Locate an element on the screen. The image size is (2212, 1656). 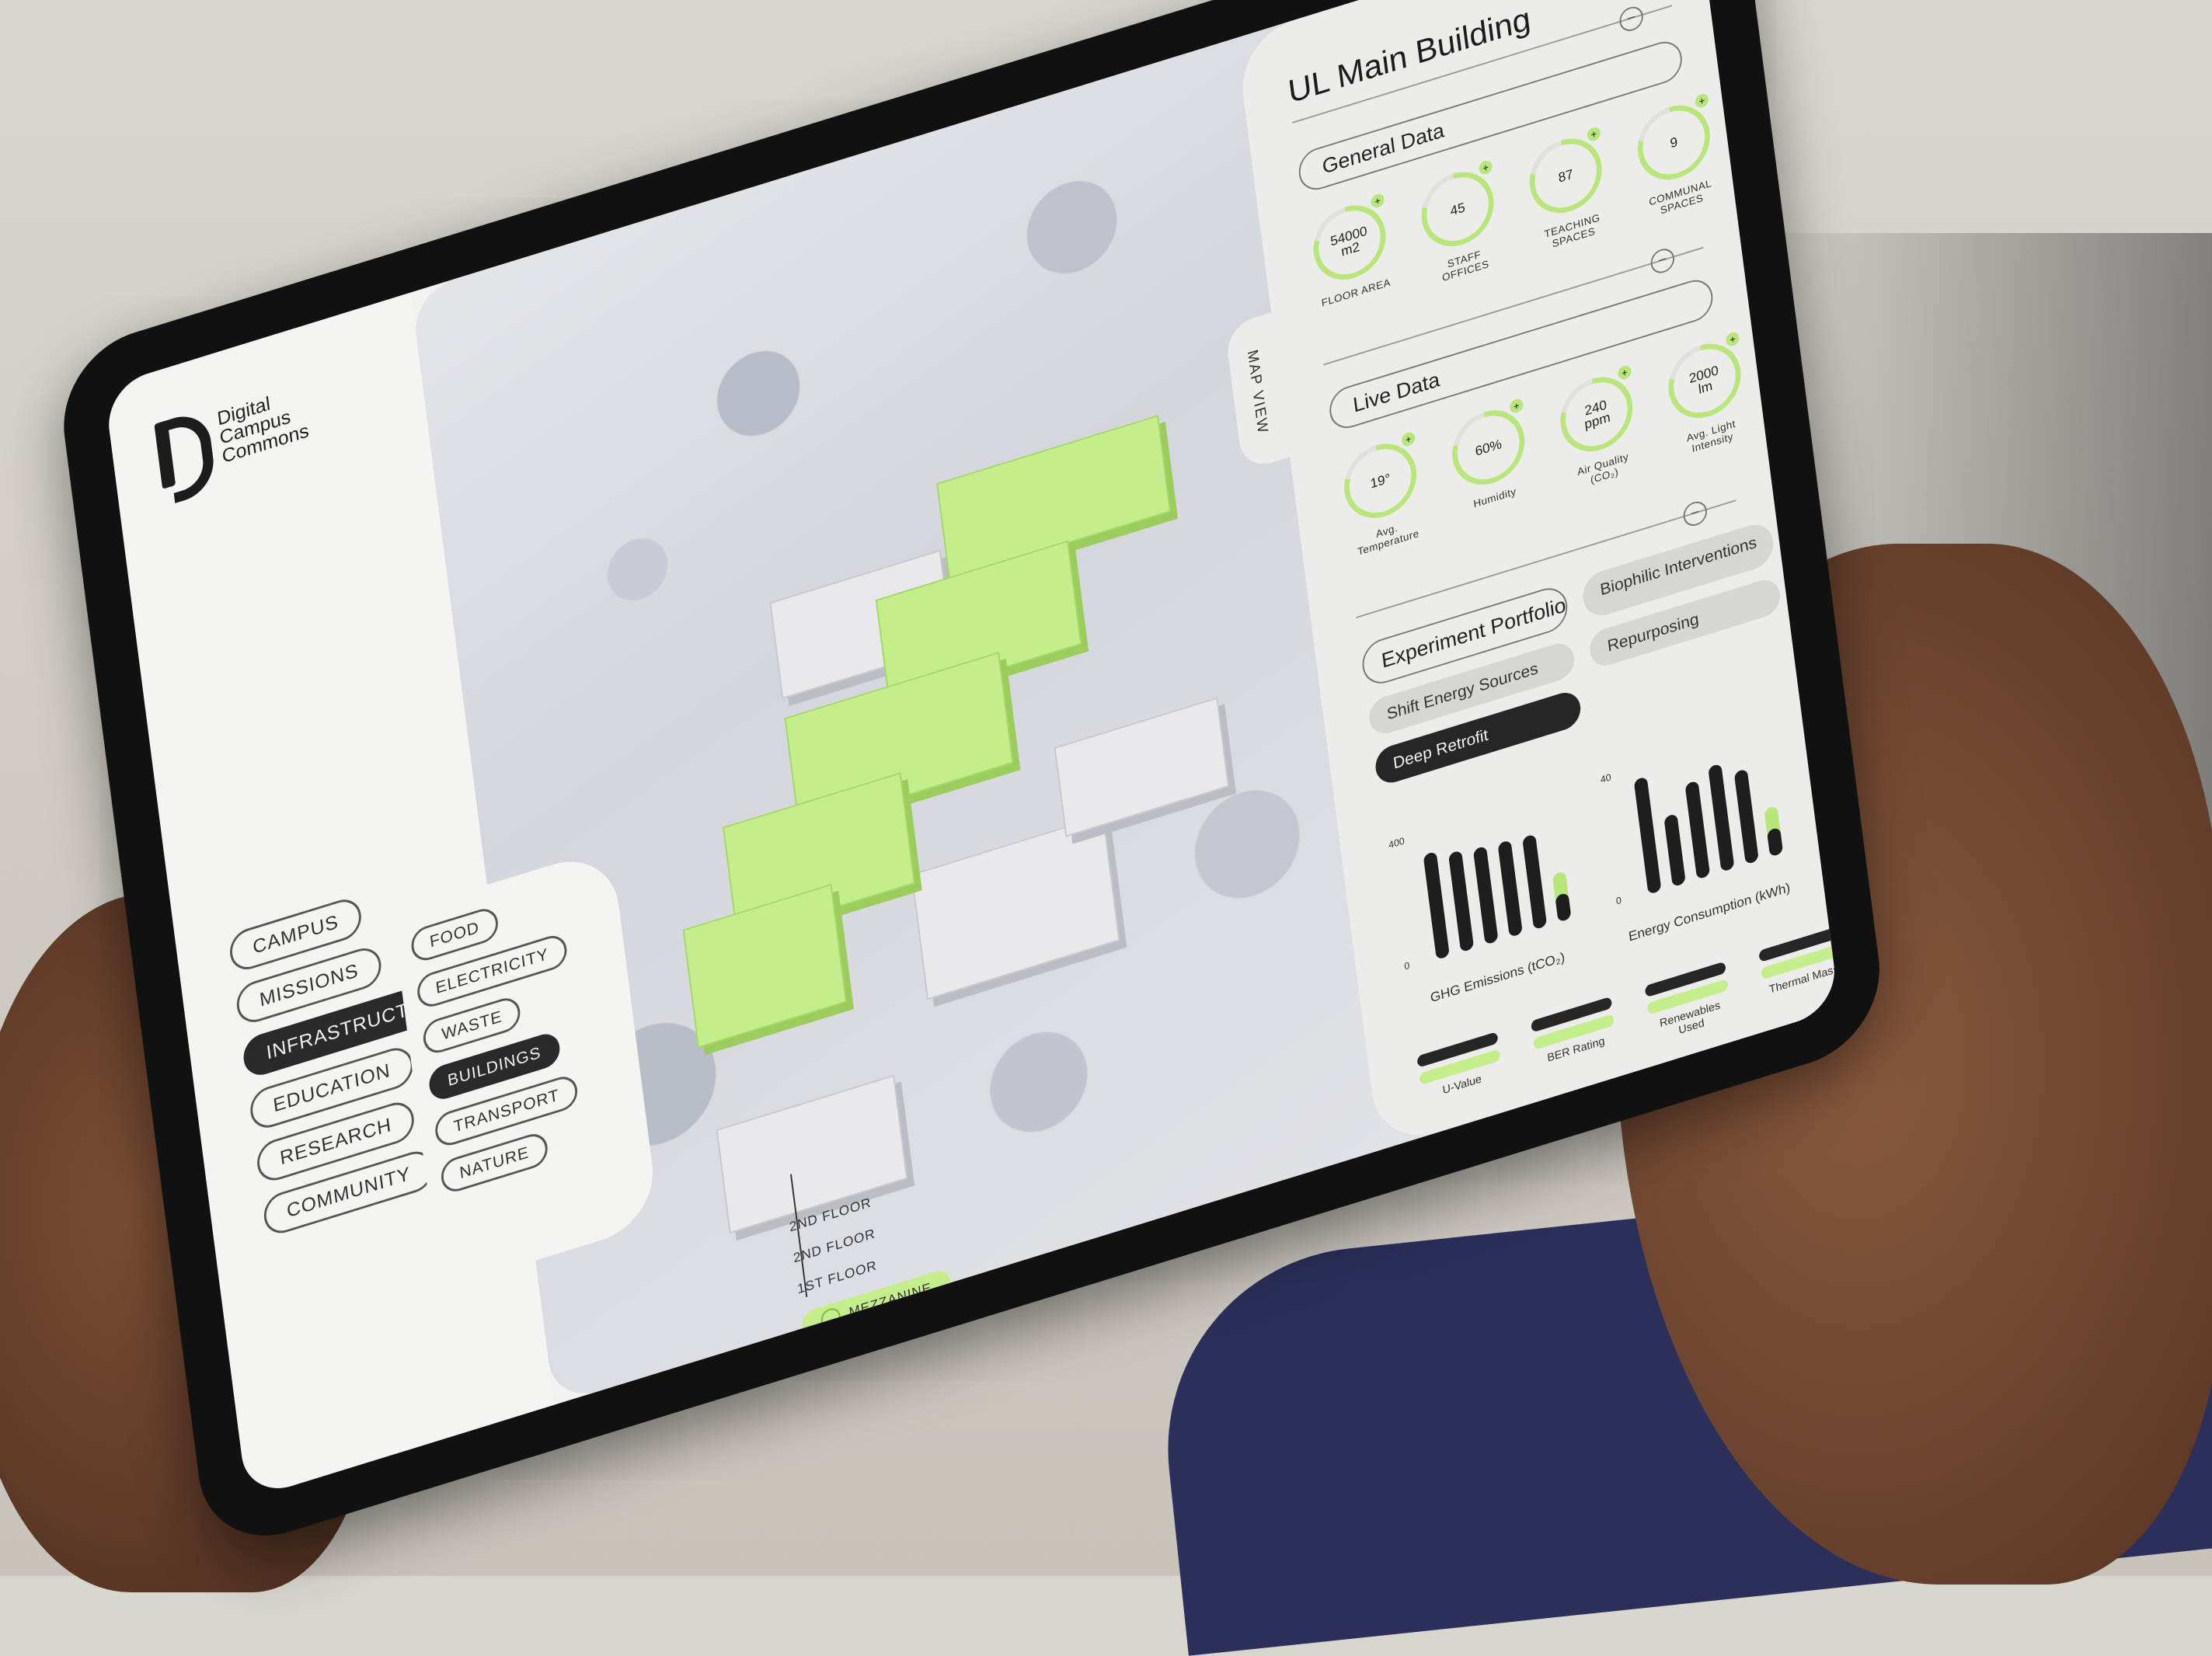
gauge-ring: 54000 m2 + is located at coordinates (1349, 240).